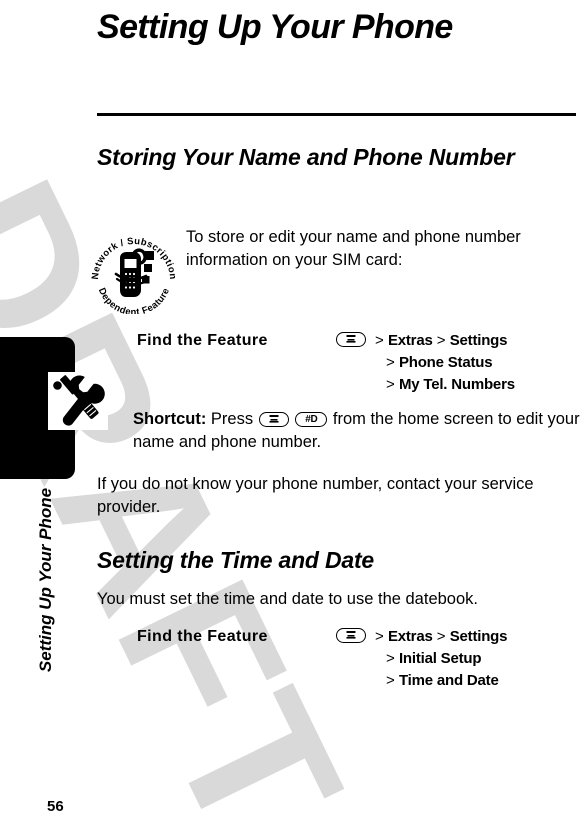  What do you see at coordinates (55, 806) in the screenshot?
I see `page-number: 56` at bounding box center [55, 806].